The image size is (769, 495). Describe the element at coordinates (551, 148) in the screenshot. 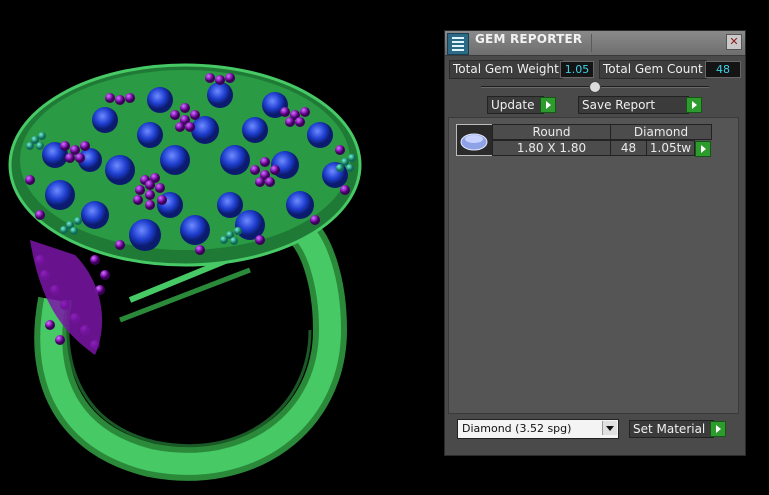

I see `gem-size-cell: 1.80 X 1.80` at that location.